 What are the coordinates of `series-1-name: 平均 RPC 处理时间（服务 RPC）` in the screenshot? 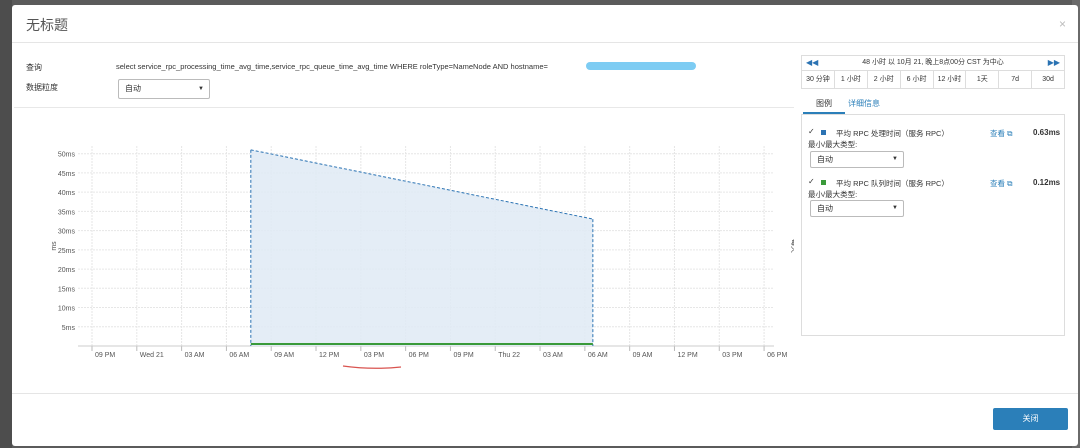 It's located at (892, 133).